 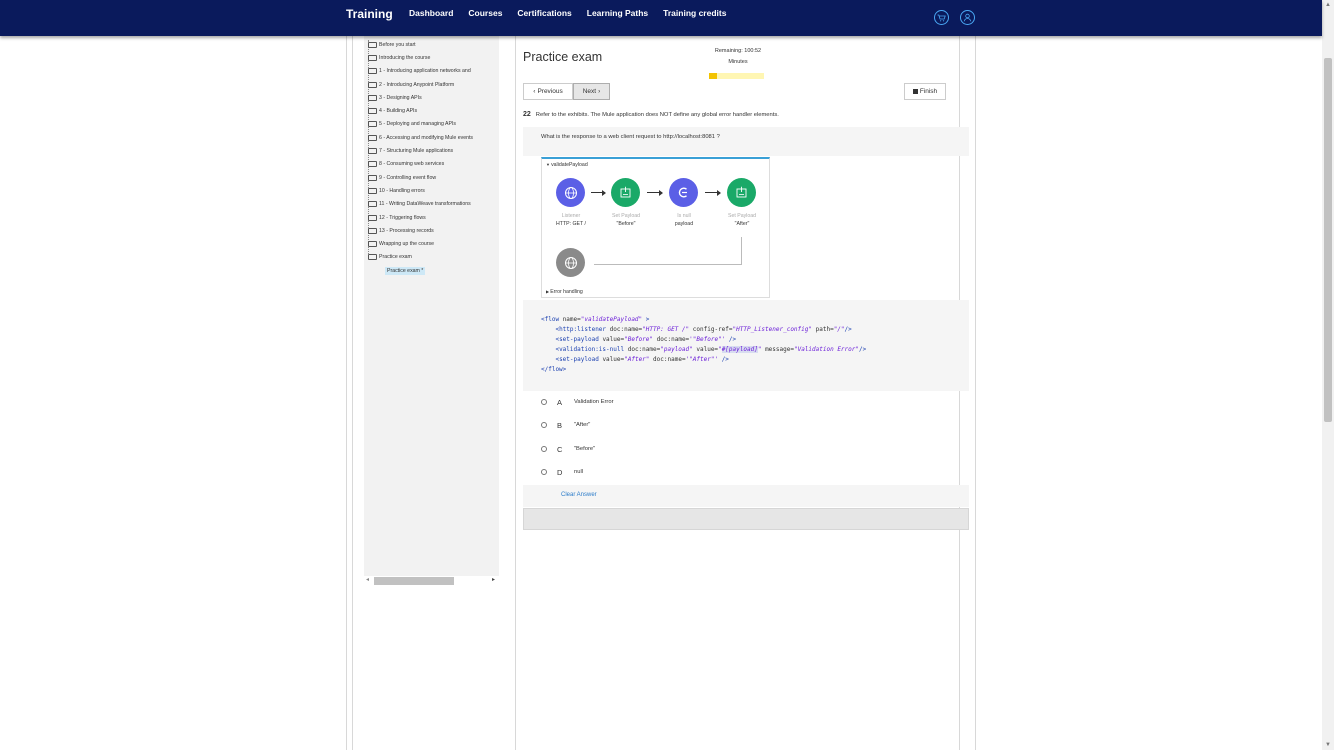 I want to click on finish-button: Finish, so click(x=925, y=91).